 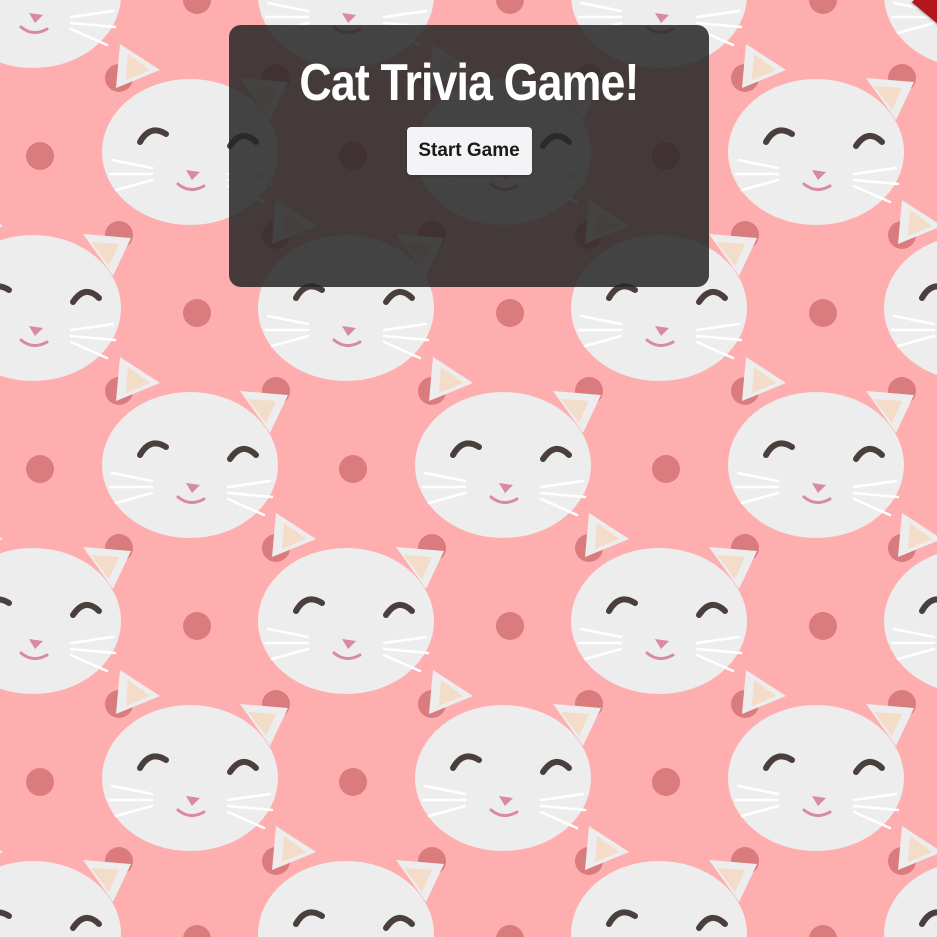 What do you see at coordinates (469, 151) in the screenshot?
I see `start-game-button: Start Game` at bounding box center [469, 151].